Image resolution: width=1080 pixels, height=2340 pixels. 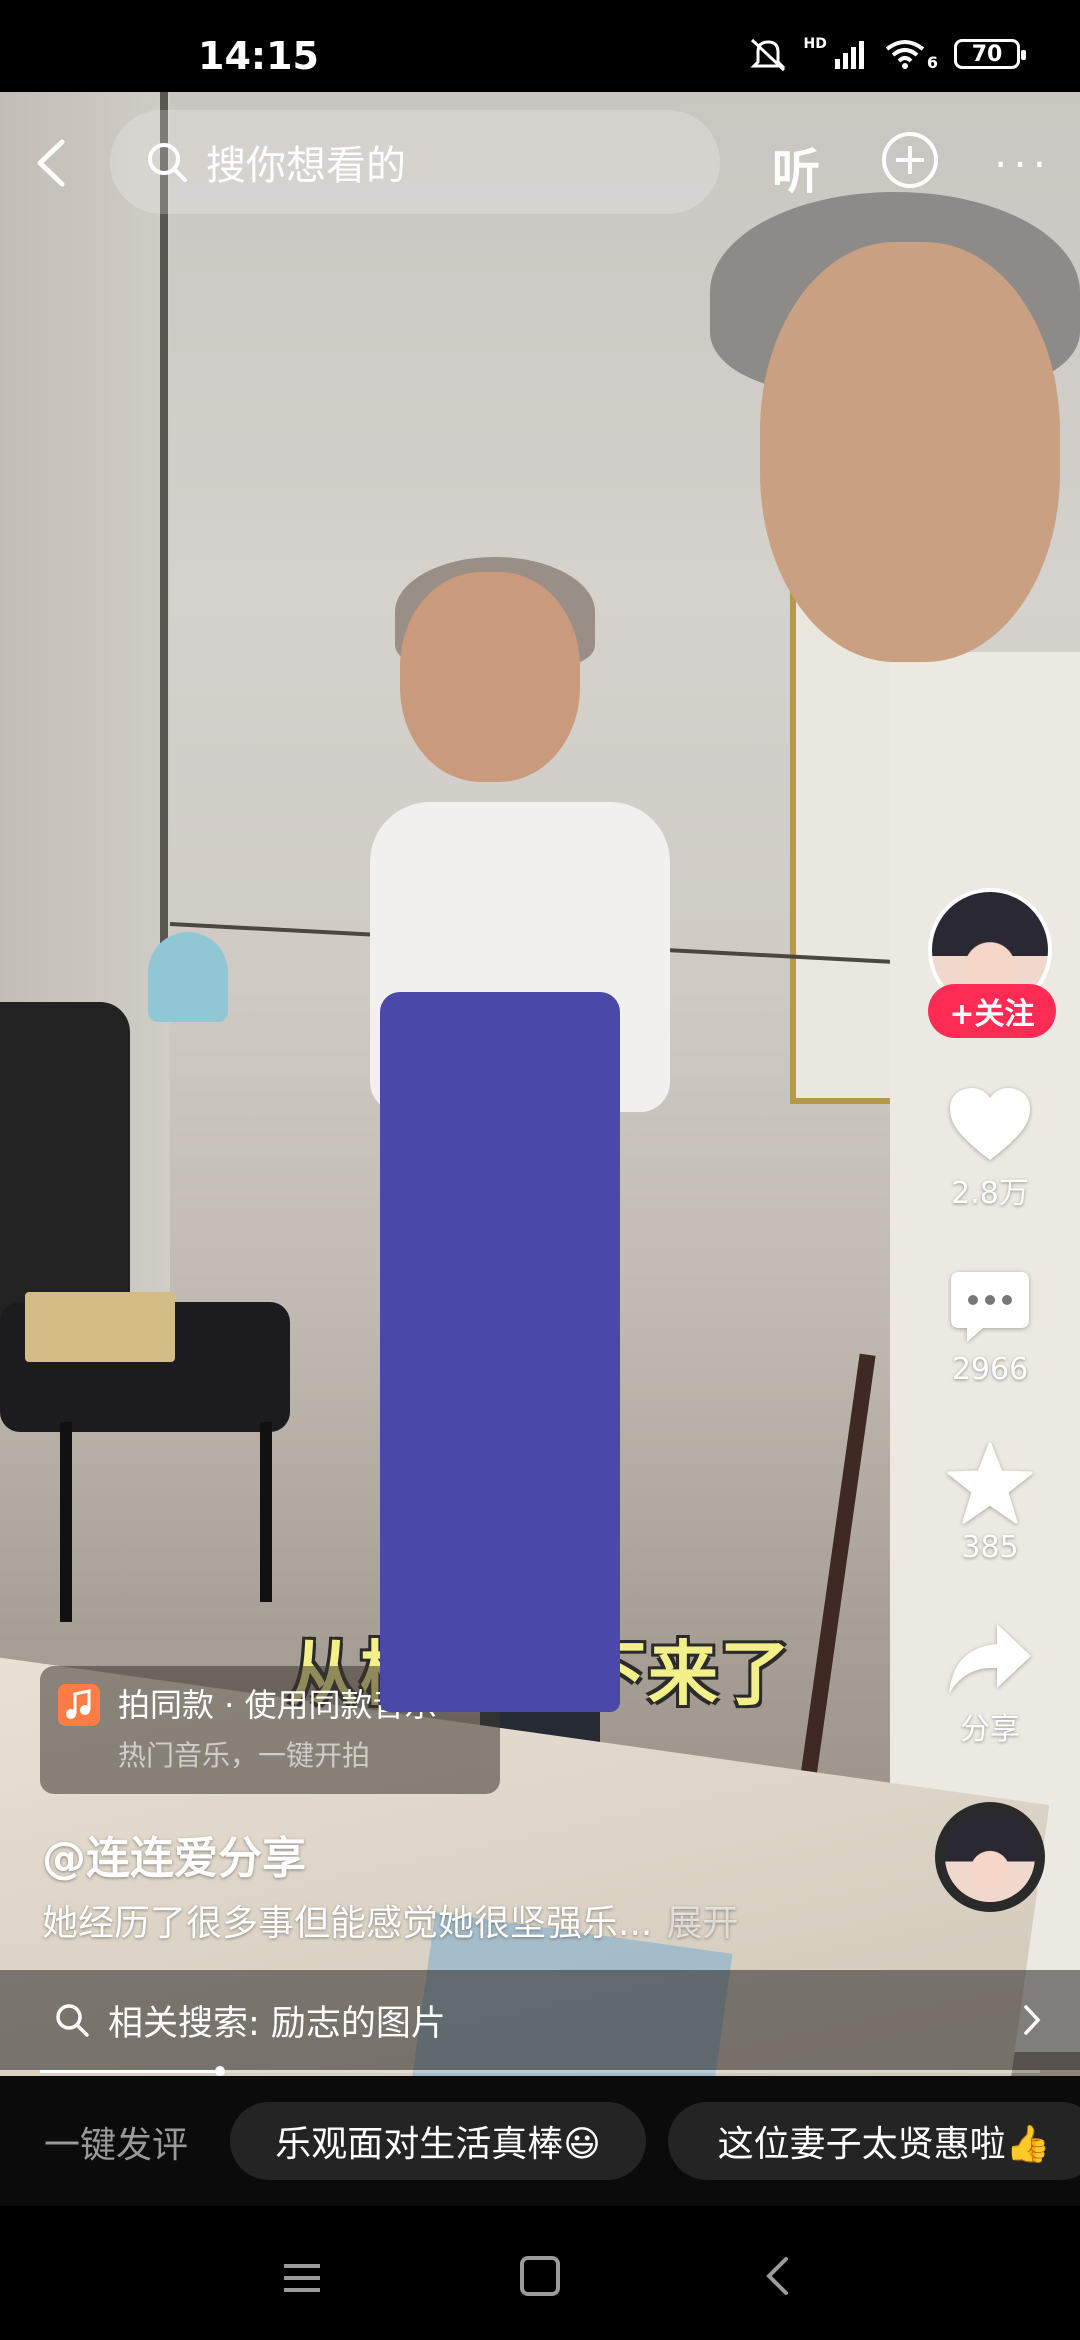 What do you see at coordinates (910, 160) in the screenshot?
I see `add-button` at bounding box center [910, 160].